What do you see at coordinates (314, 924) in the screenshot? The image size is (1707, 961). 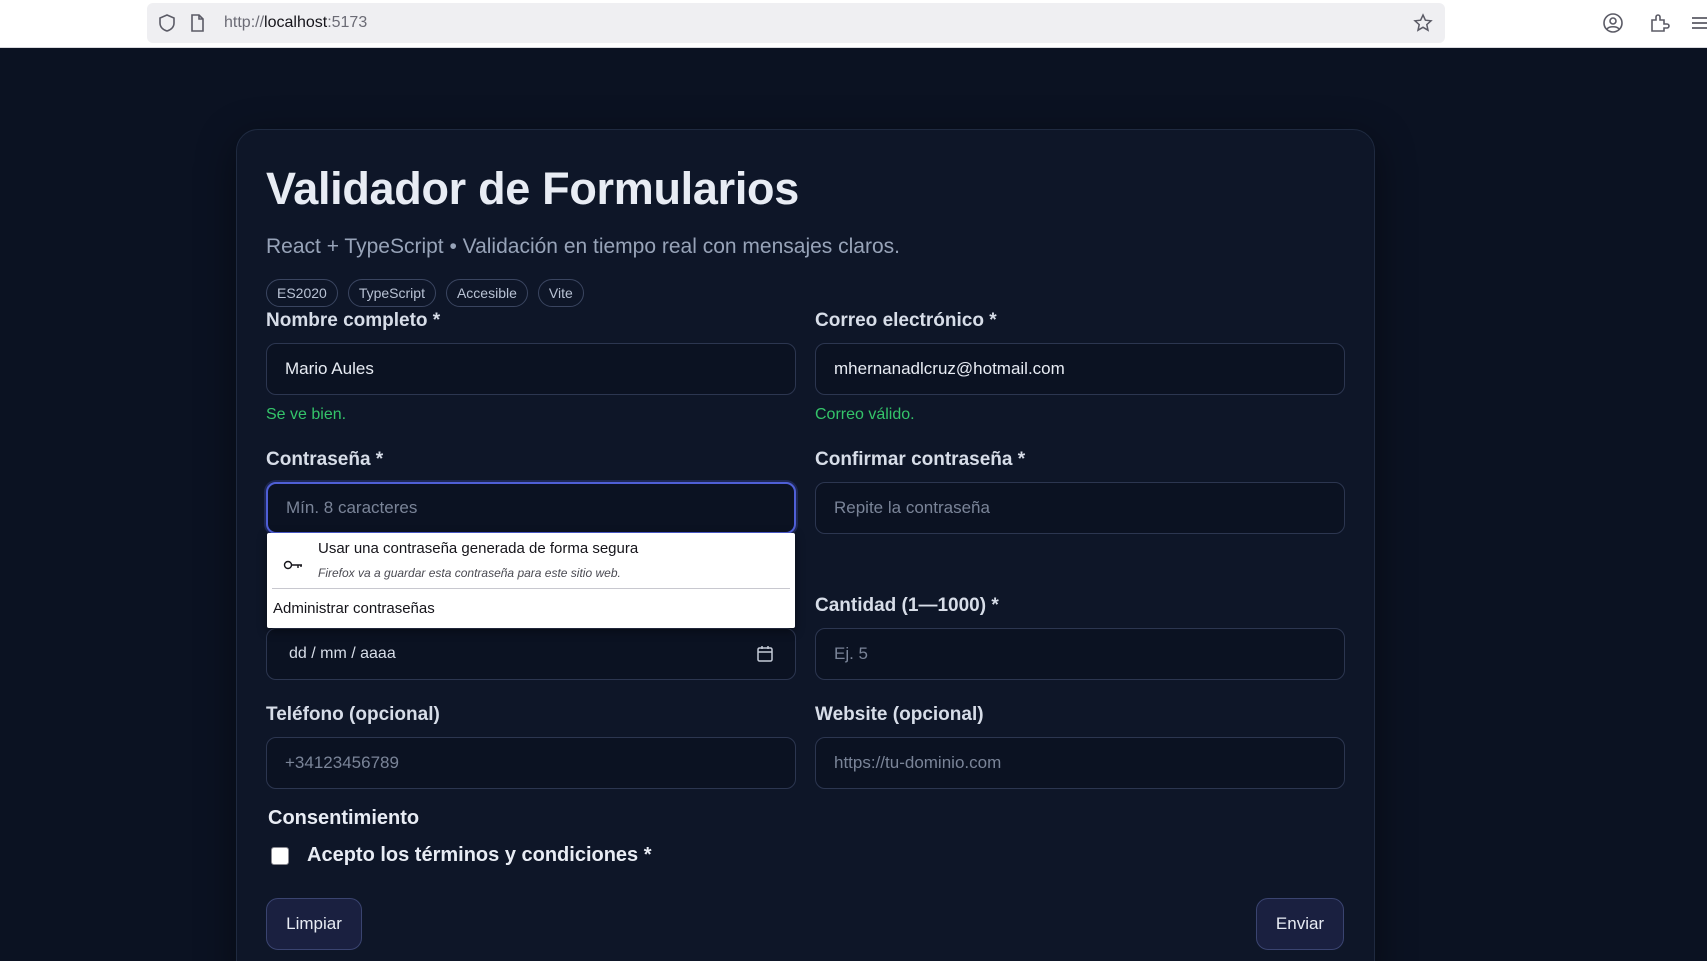 I see `clear-button: Limpiar` at bounding box center [314, 924].